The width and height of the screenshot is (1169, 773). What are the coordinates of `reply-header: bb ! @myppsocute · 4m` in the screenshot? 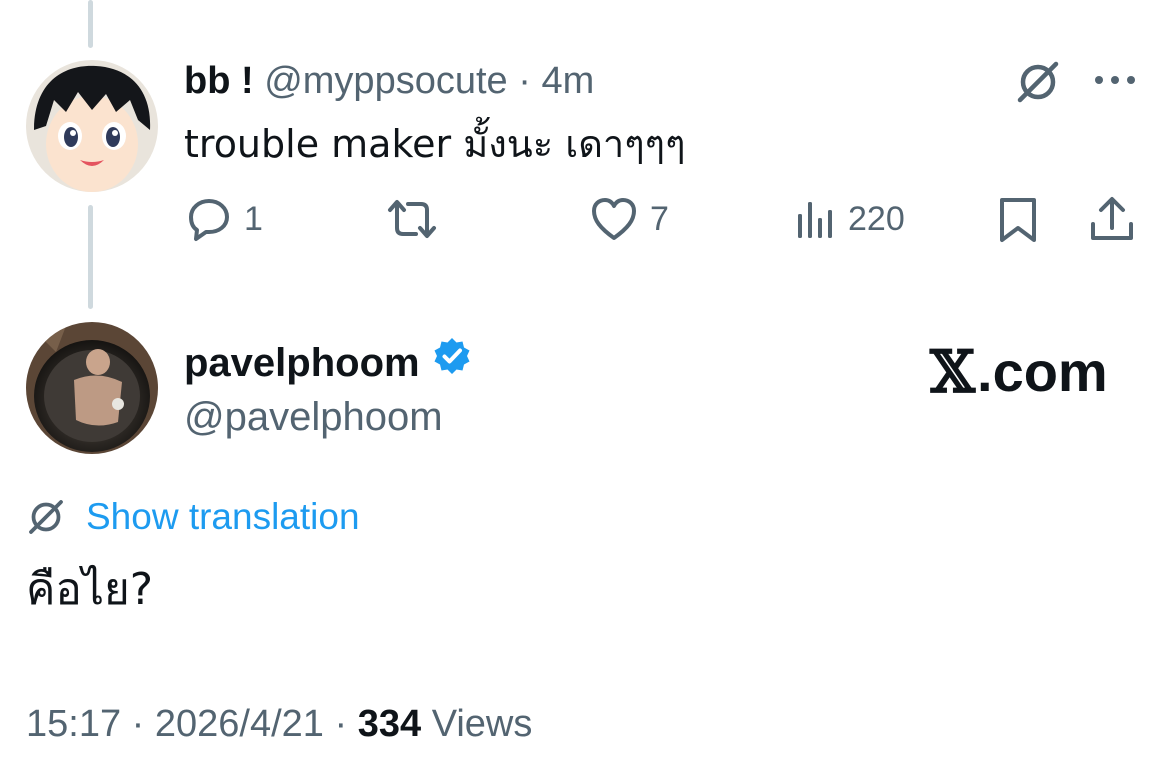 It's located at (389, 81).